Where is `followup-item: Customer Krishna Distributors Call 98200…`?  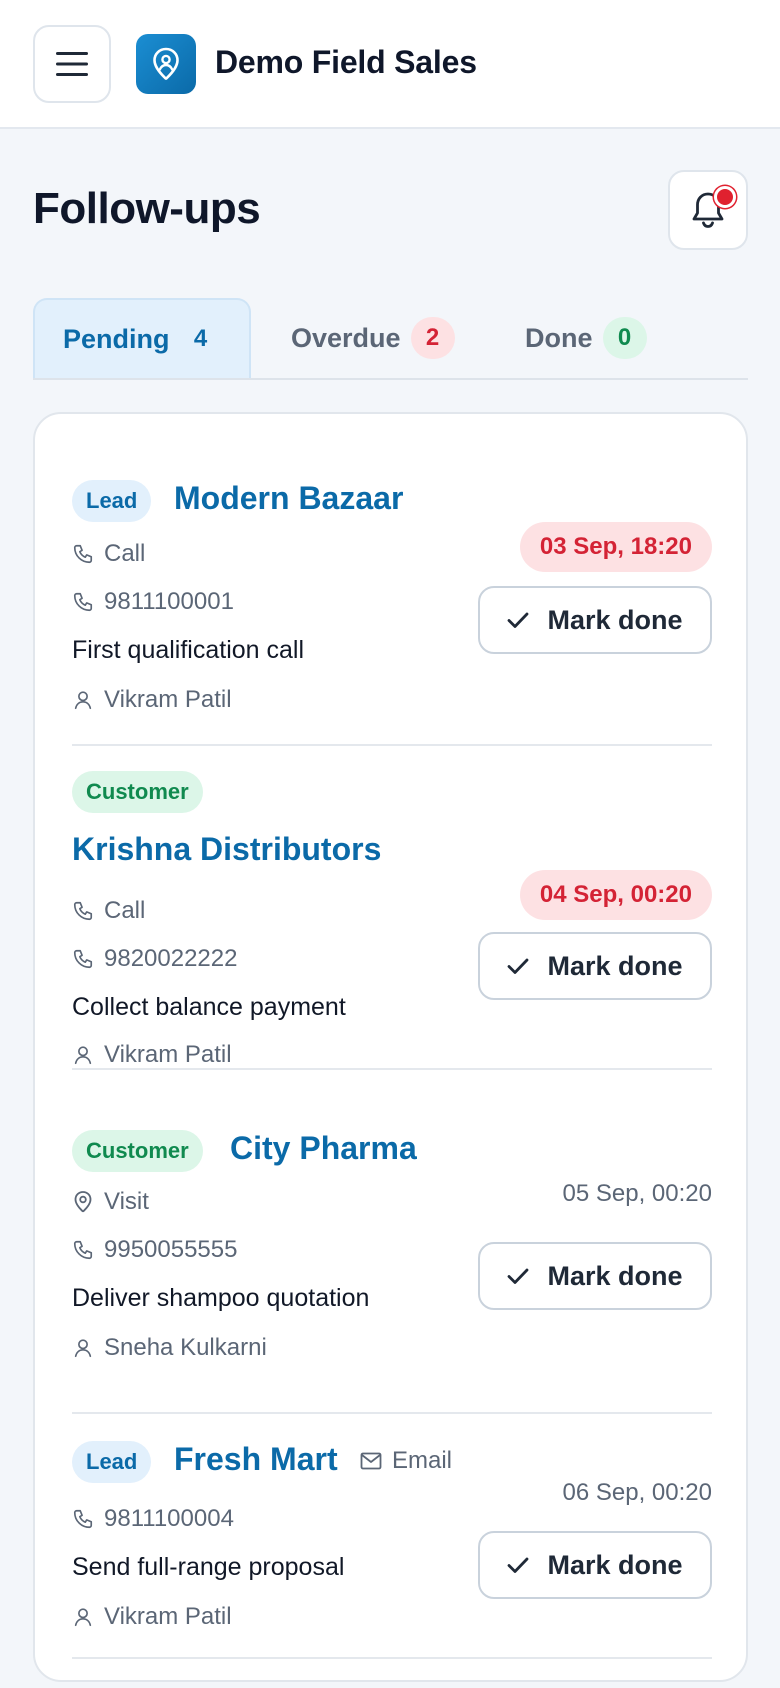 followup-item: Customer Krishna Distributors Call 98200… is located at coordinates (392, 920).